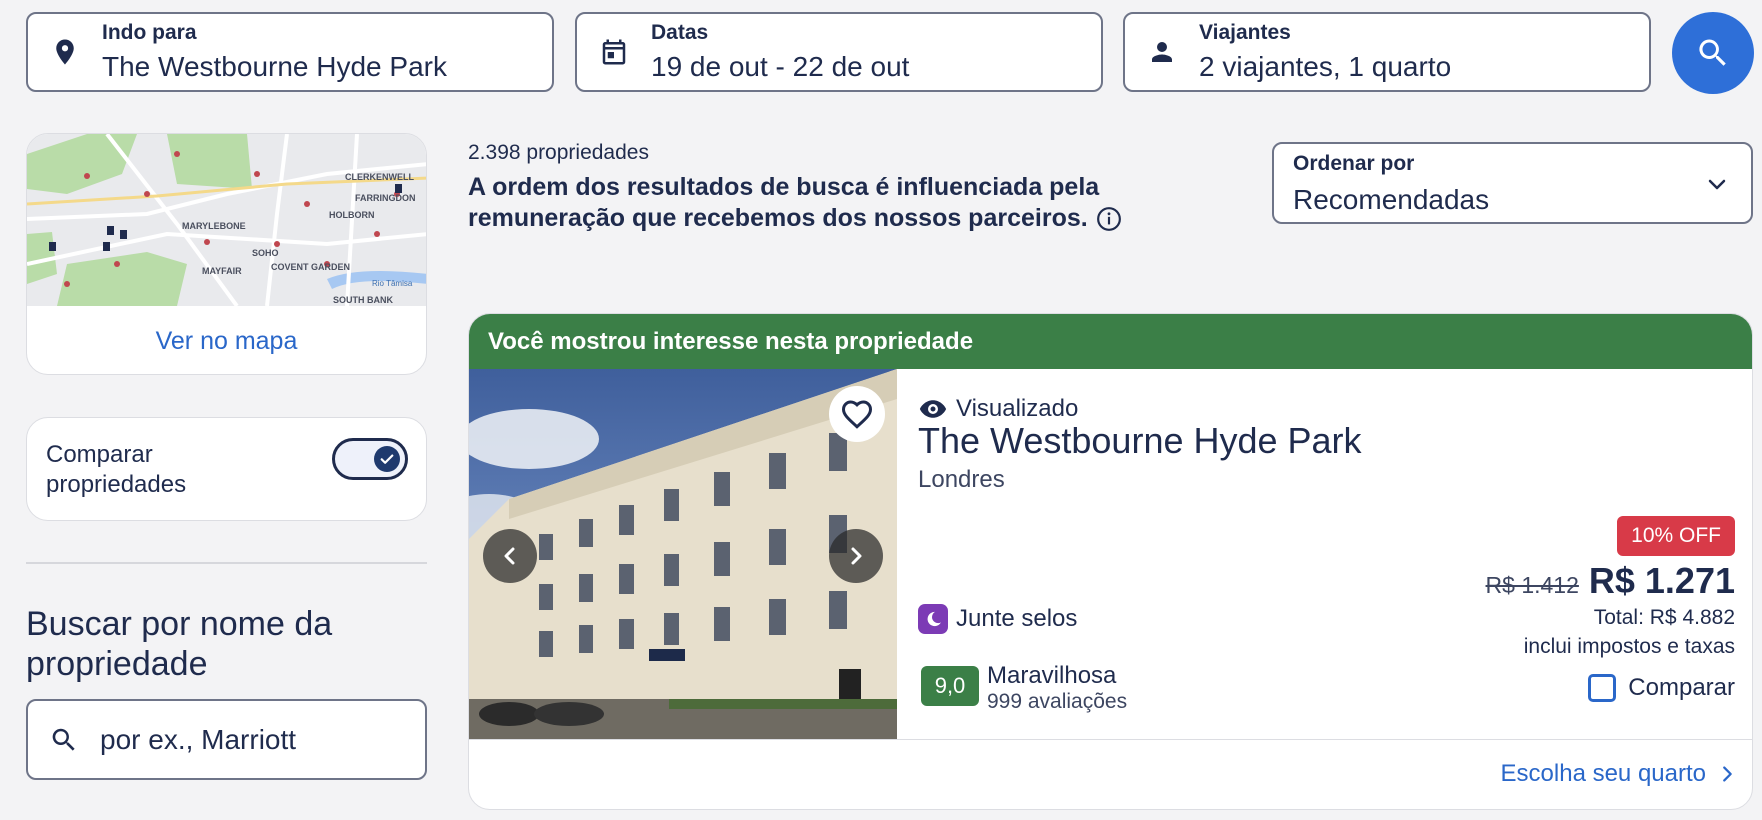 The width and height of the screenshot is (1762, 820). What do you see at coordinates (392, 283) in the screenshot?
I see `map-label: Rio Tâmisa` at bounding box center [392, 283].